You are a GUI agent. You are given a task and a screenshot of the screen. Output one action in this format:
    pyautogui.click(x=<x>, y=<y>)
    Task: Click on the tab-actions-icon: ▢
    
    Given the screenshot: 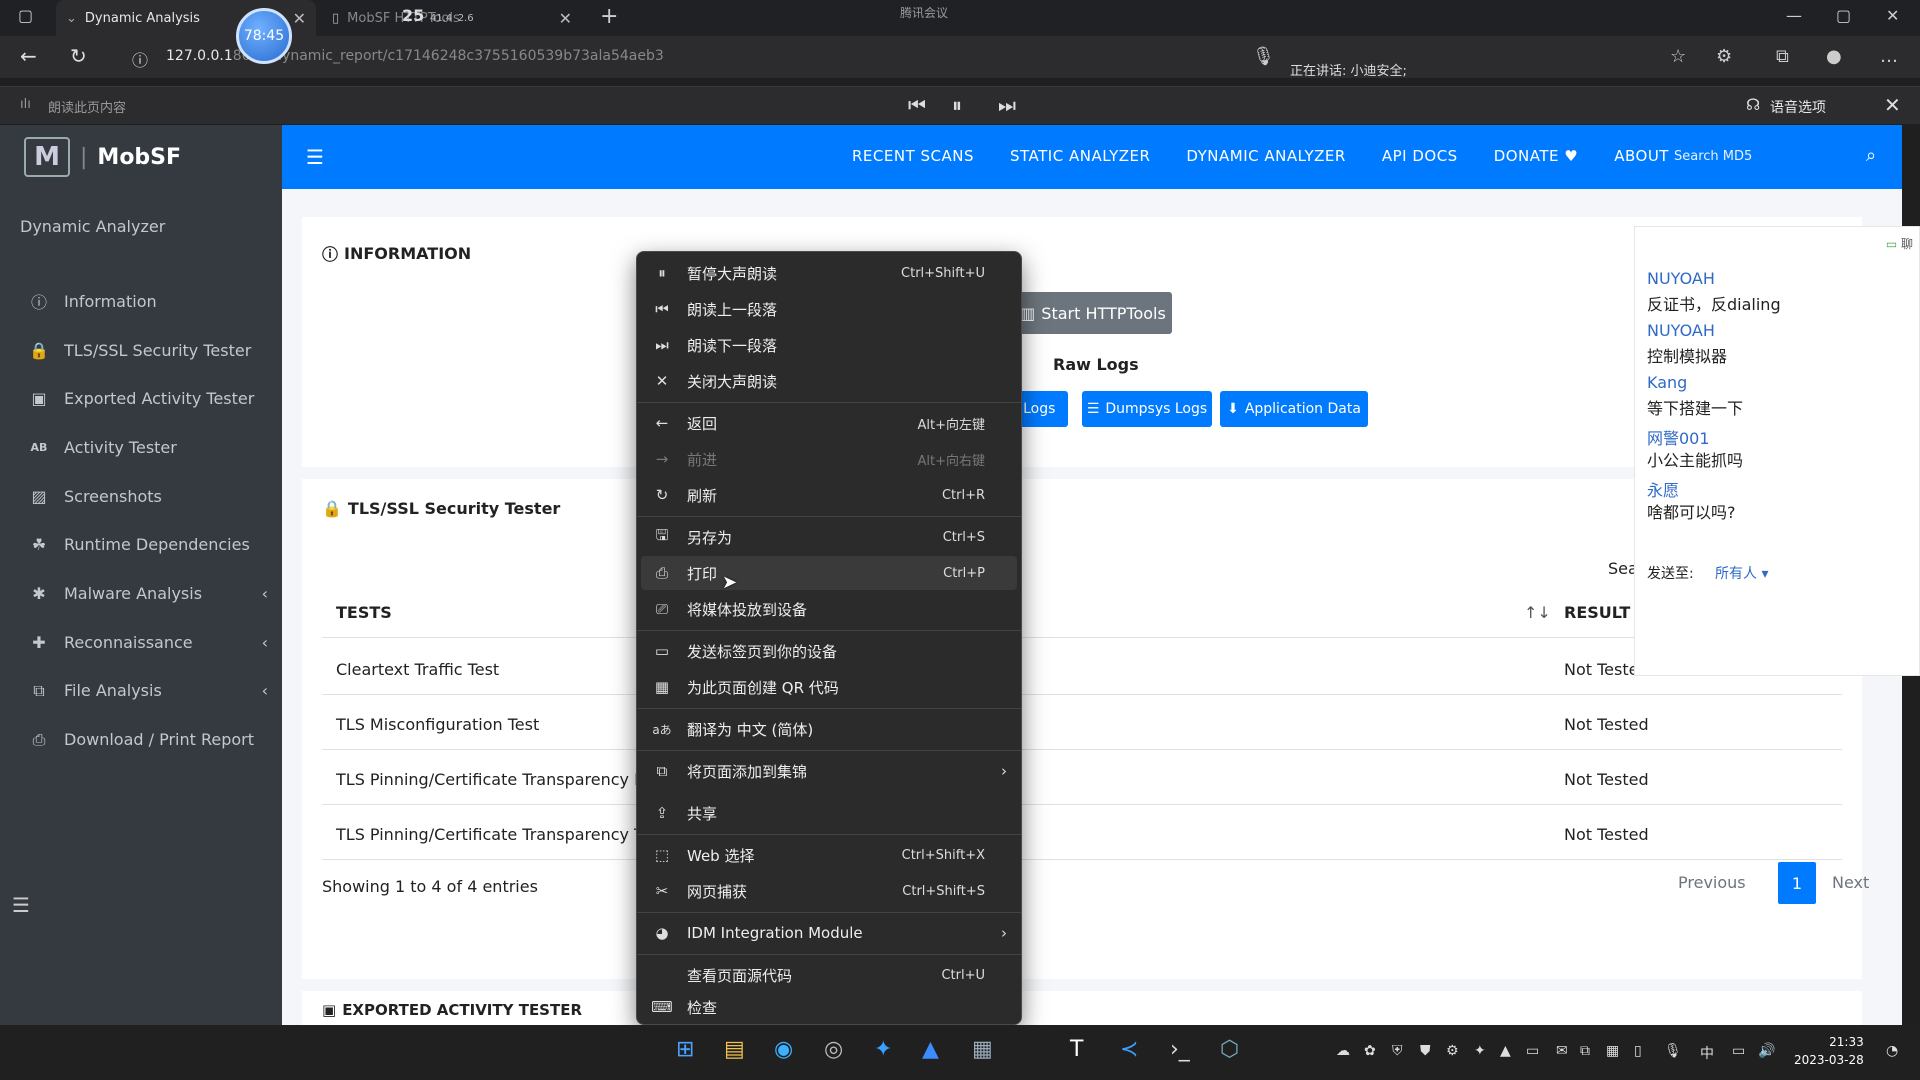 What is the action you would take?
    pyautogui.click(x=25, y=15)
    